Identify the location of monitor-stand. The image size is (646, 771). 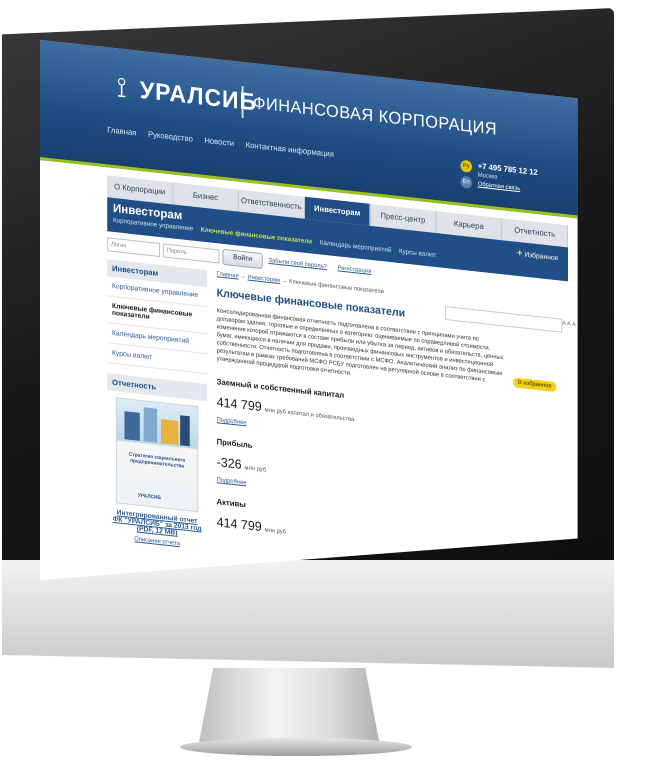
(289, 708).